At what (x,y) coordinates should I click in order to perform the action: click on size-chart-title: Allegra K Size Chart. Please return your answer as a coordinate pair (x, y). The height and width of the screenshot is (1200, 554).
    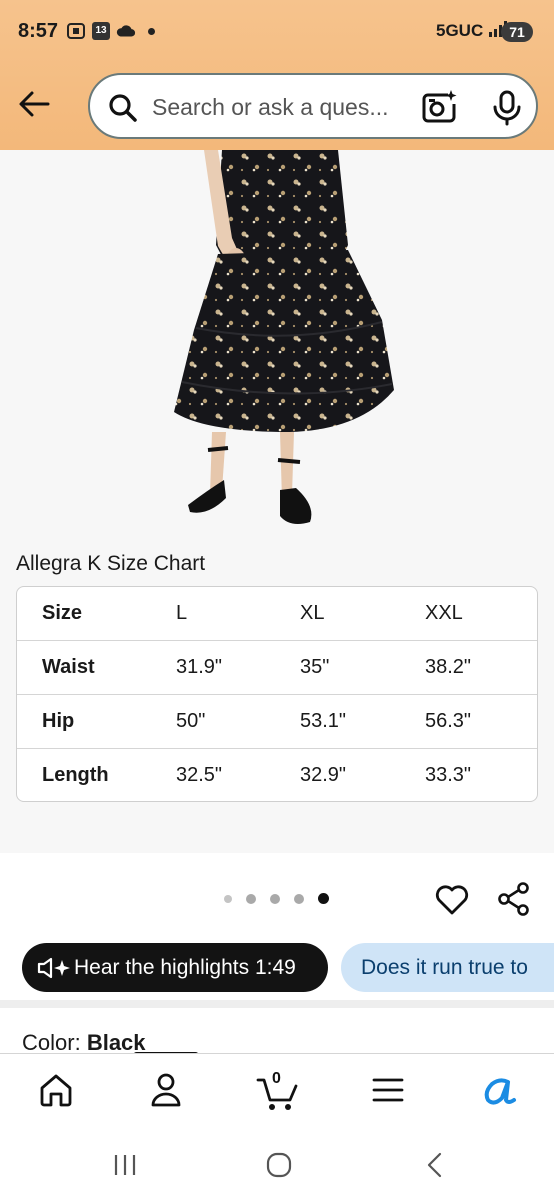
    Looking at the image, I should click on (111, 563).